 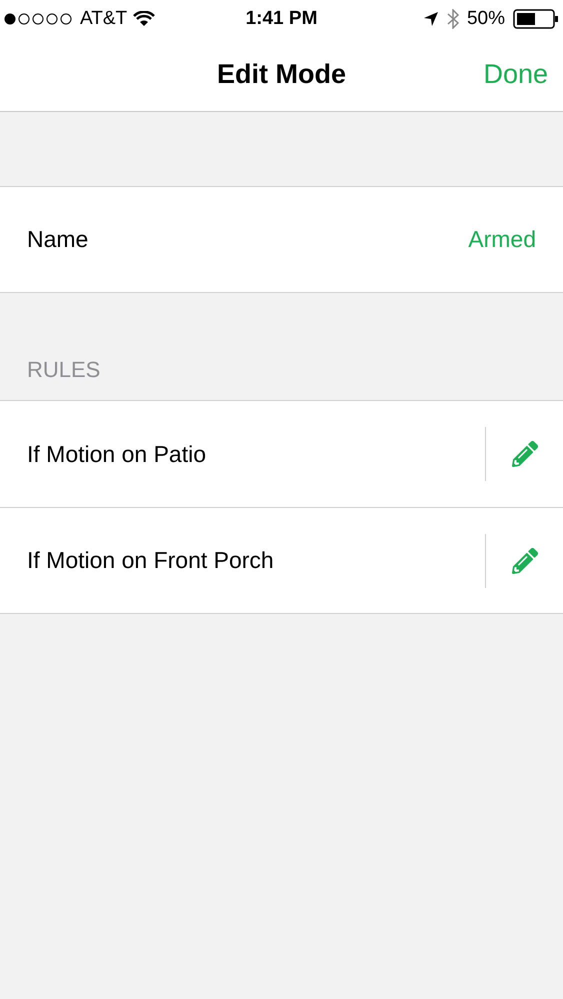 I want to click on bluetooth-icon, so click(x=452, y=19).